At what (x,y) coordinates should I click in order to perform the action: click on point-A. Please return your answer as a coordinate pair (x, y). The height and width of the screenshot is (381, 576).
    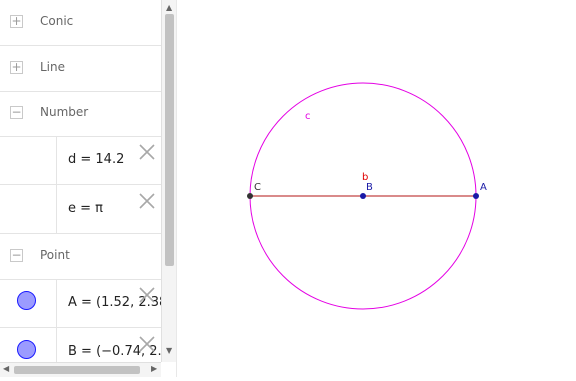
    Looking at the image, I should click on (476, 196).